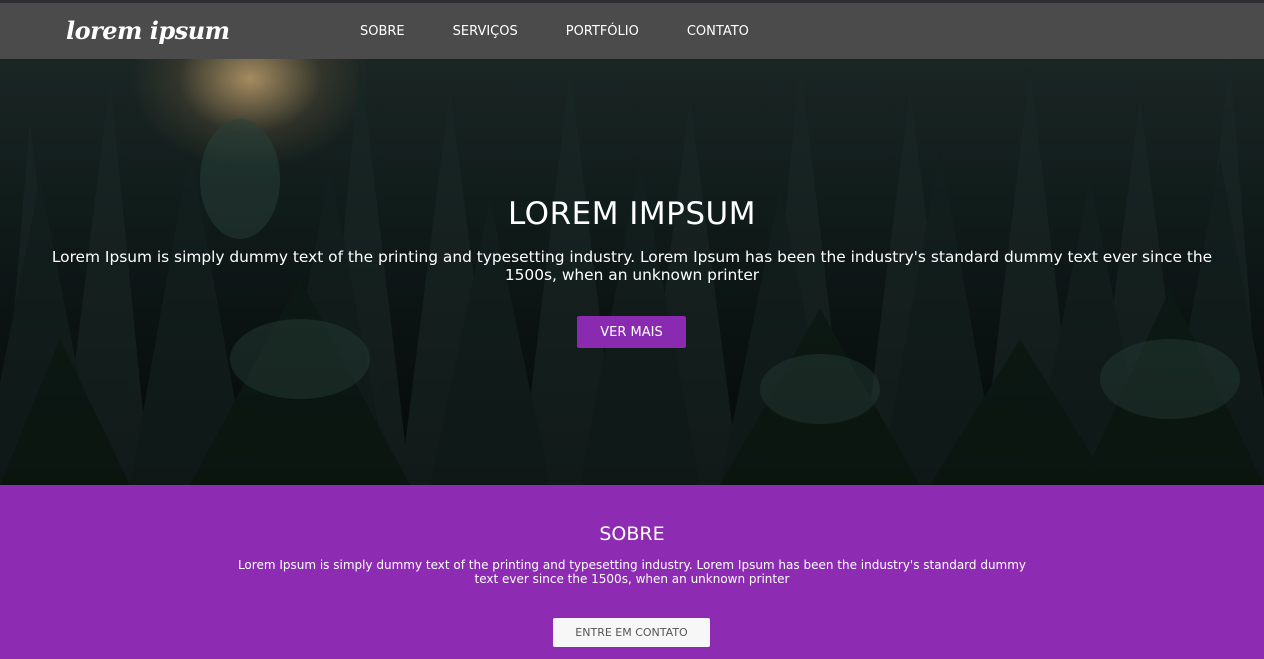 This screenshot has width=1264, height=659. I want to click on nav-item-contato: CONTATO, so click(718, 32).